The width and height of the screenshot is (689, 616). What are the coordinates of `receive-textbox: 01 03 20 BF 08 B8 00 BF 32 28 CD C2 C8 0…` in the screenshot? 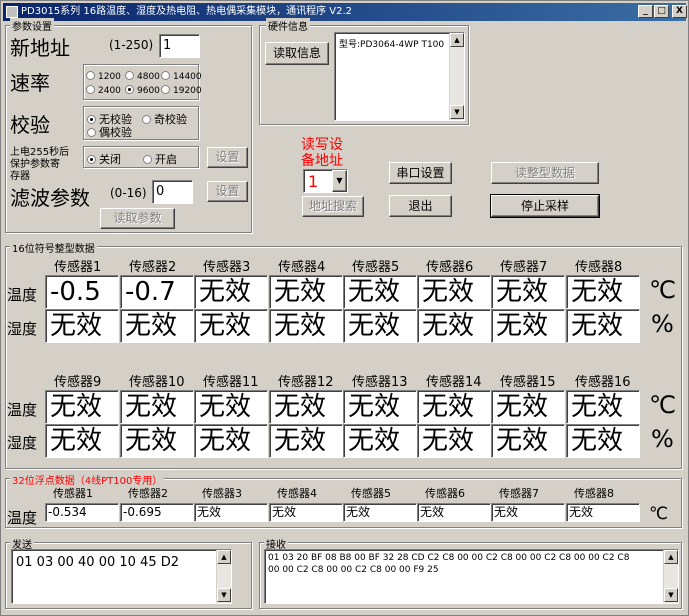 It's located at (471, 576).